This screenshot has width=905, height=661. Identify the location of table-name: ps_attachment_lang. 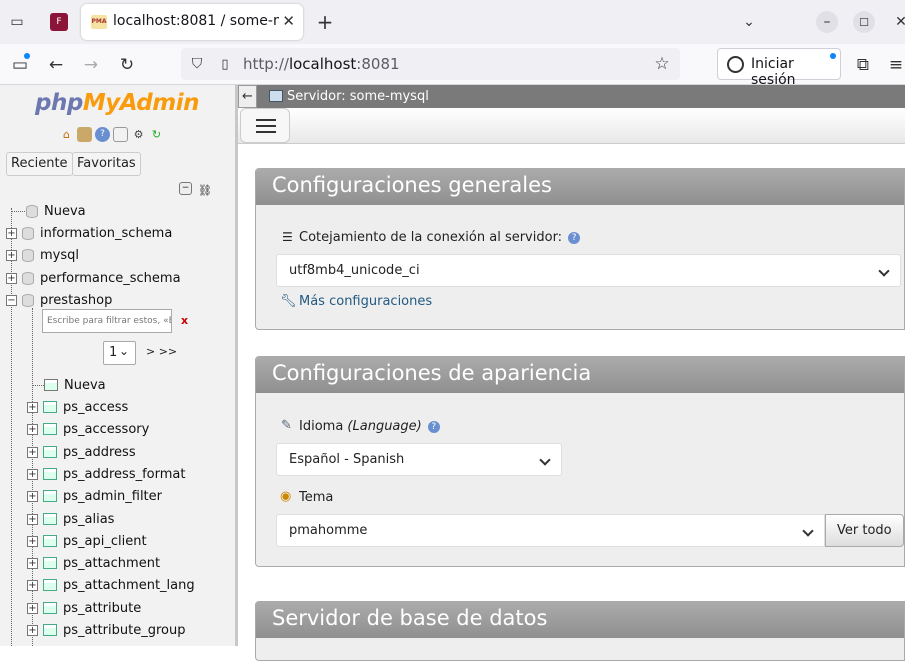
(129, 585).